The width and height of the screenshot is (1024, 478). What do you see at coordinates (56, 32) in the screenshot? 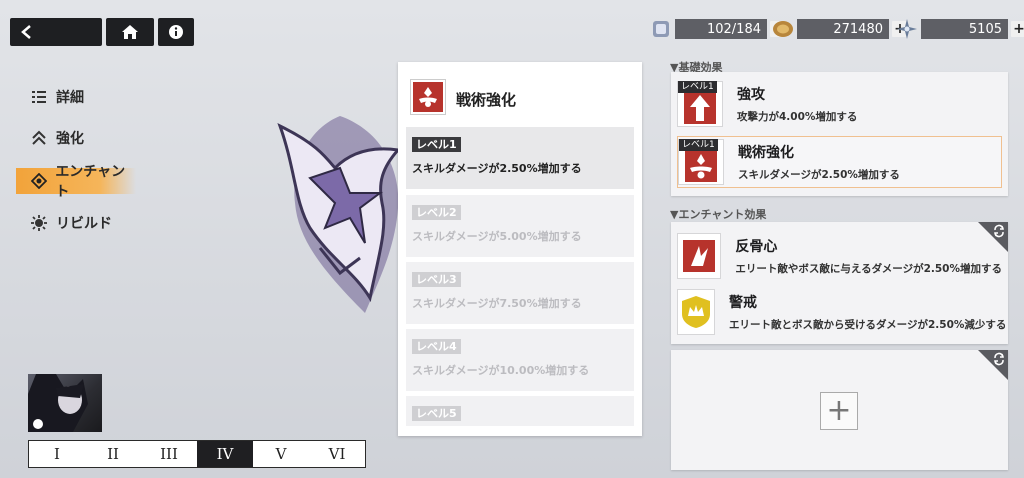
I see `back-button` at bounding box center [56, 32].